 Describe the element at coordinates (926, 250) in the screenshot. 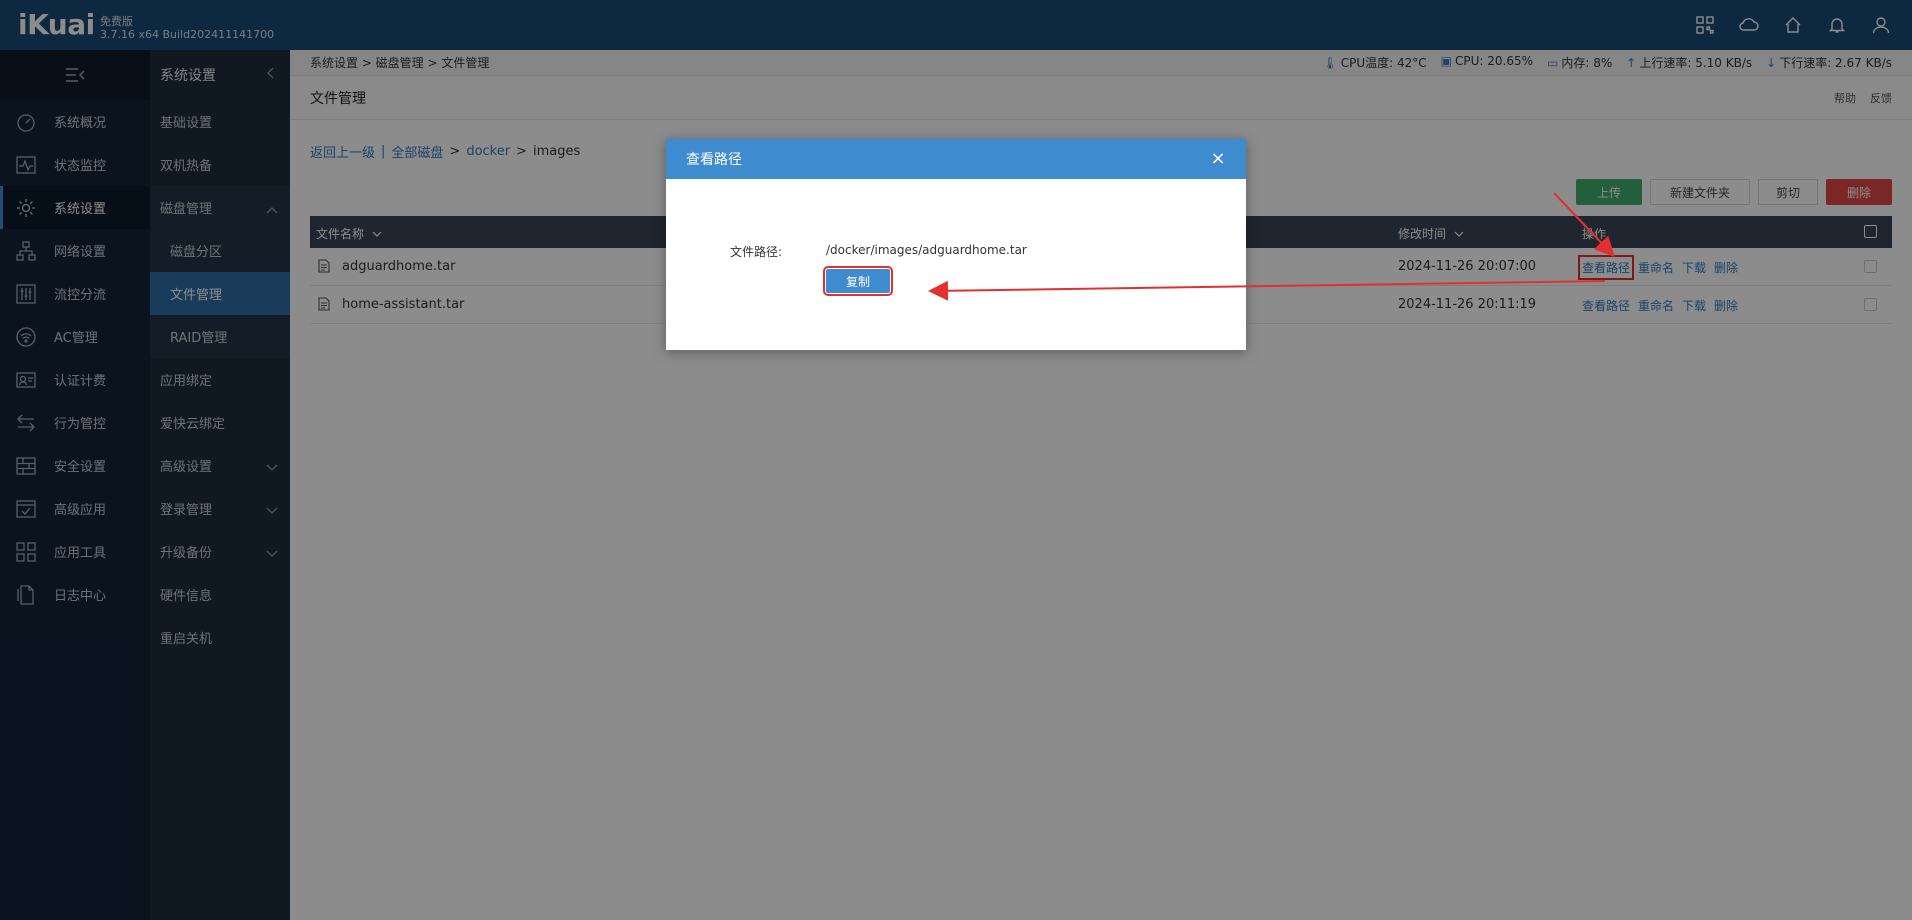

I see `path-value: /docker/images/adguardhome.tar` at that location.